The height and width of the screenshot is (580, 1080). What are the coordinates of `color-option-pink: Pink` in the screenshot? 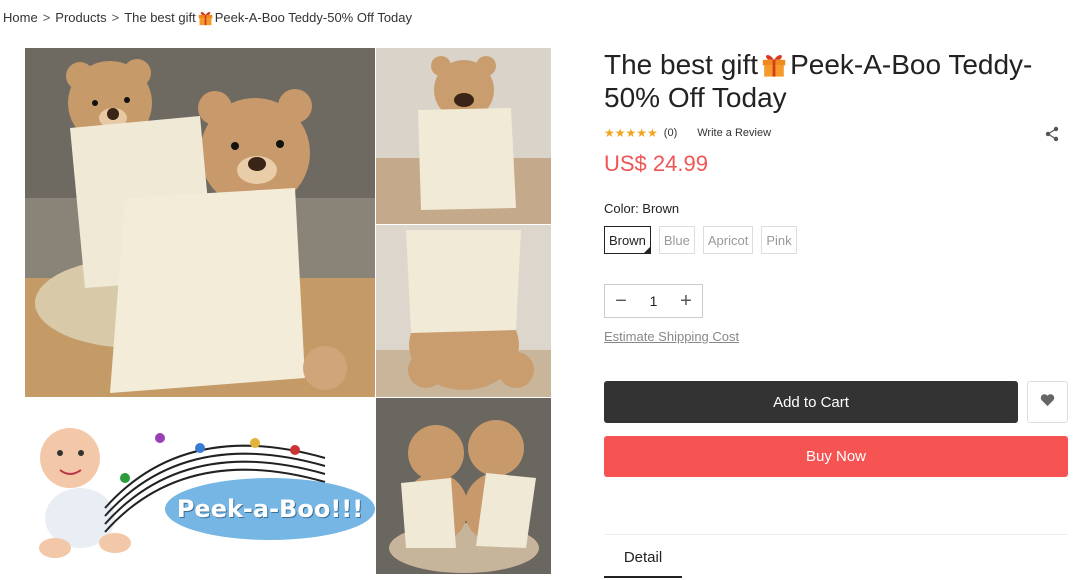 It's located at (779, 240).